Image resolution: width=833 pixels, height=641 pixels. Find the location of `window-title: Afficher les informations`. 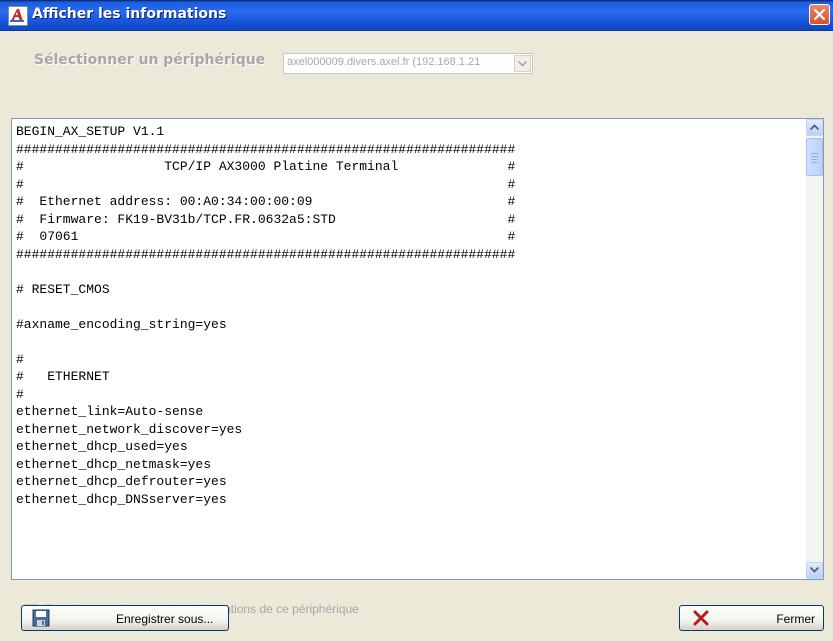

window-title: Afficher les informations is located at coordinates (129, 14).